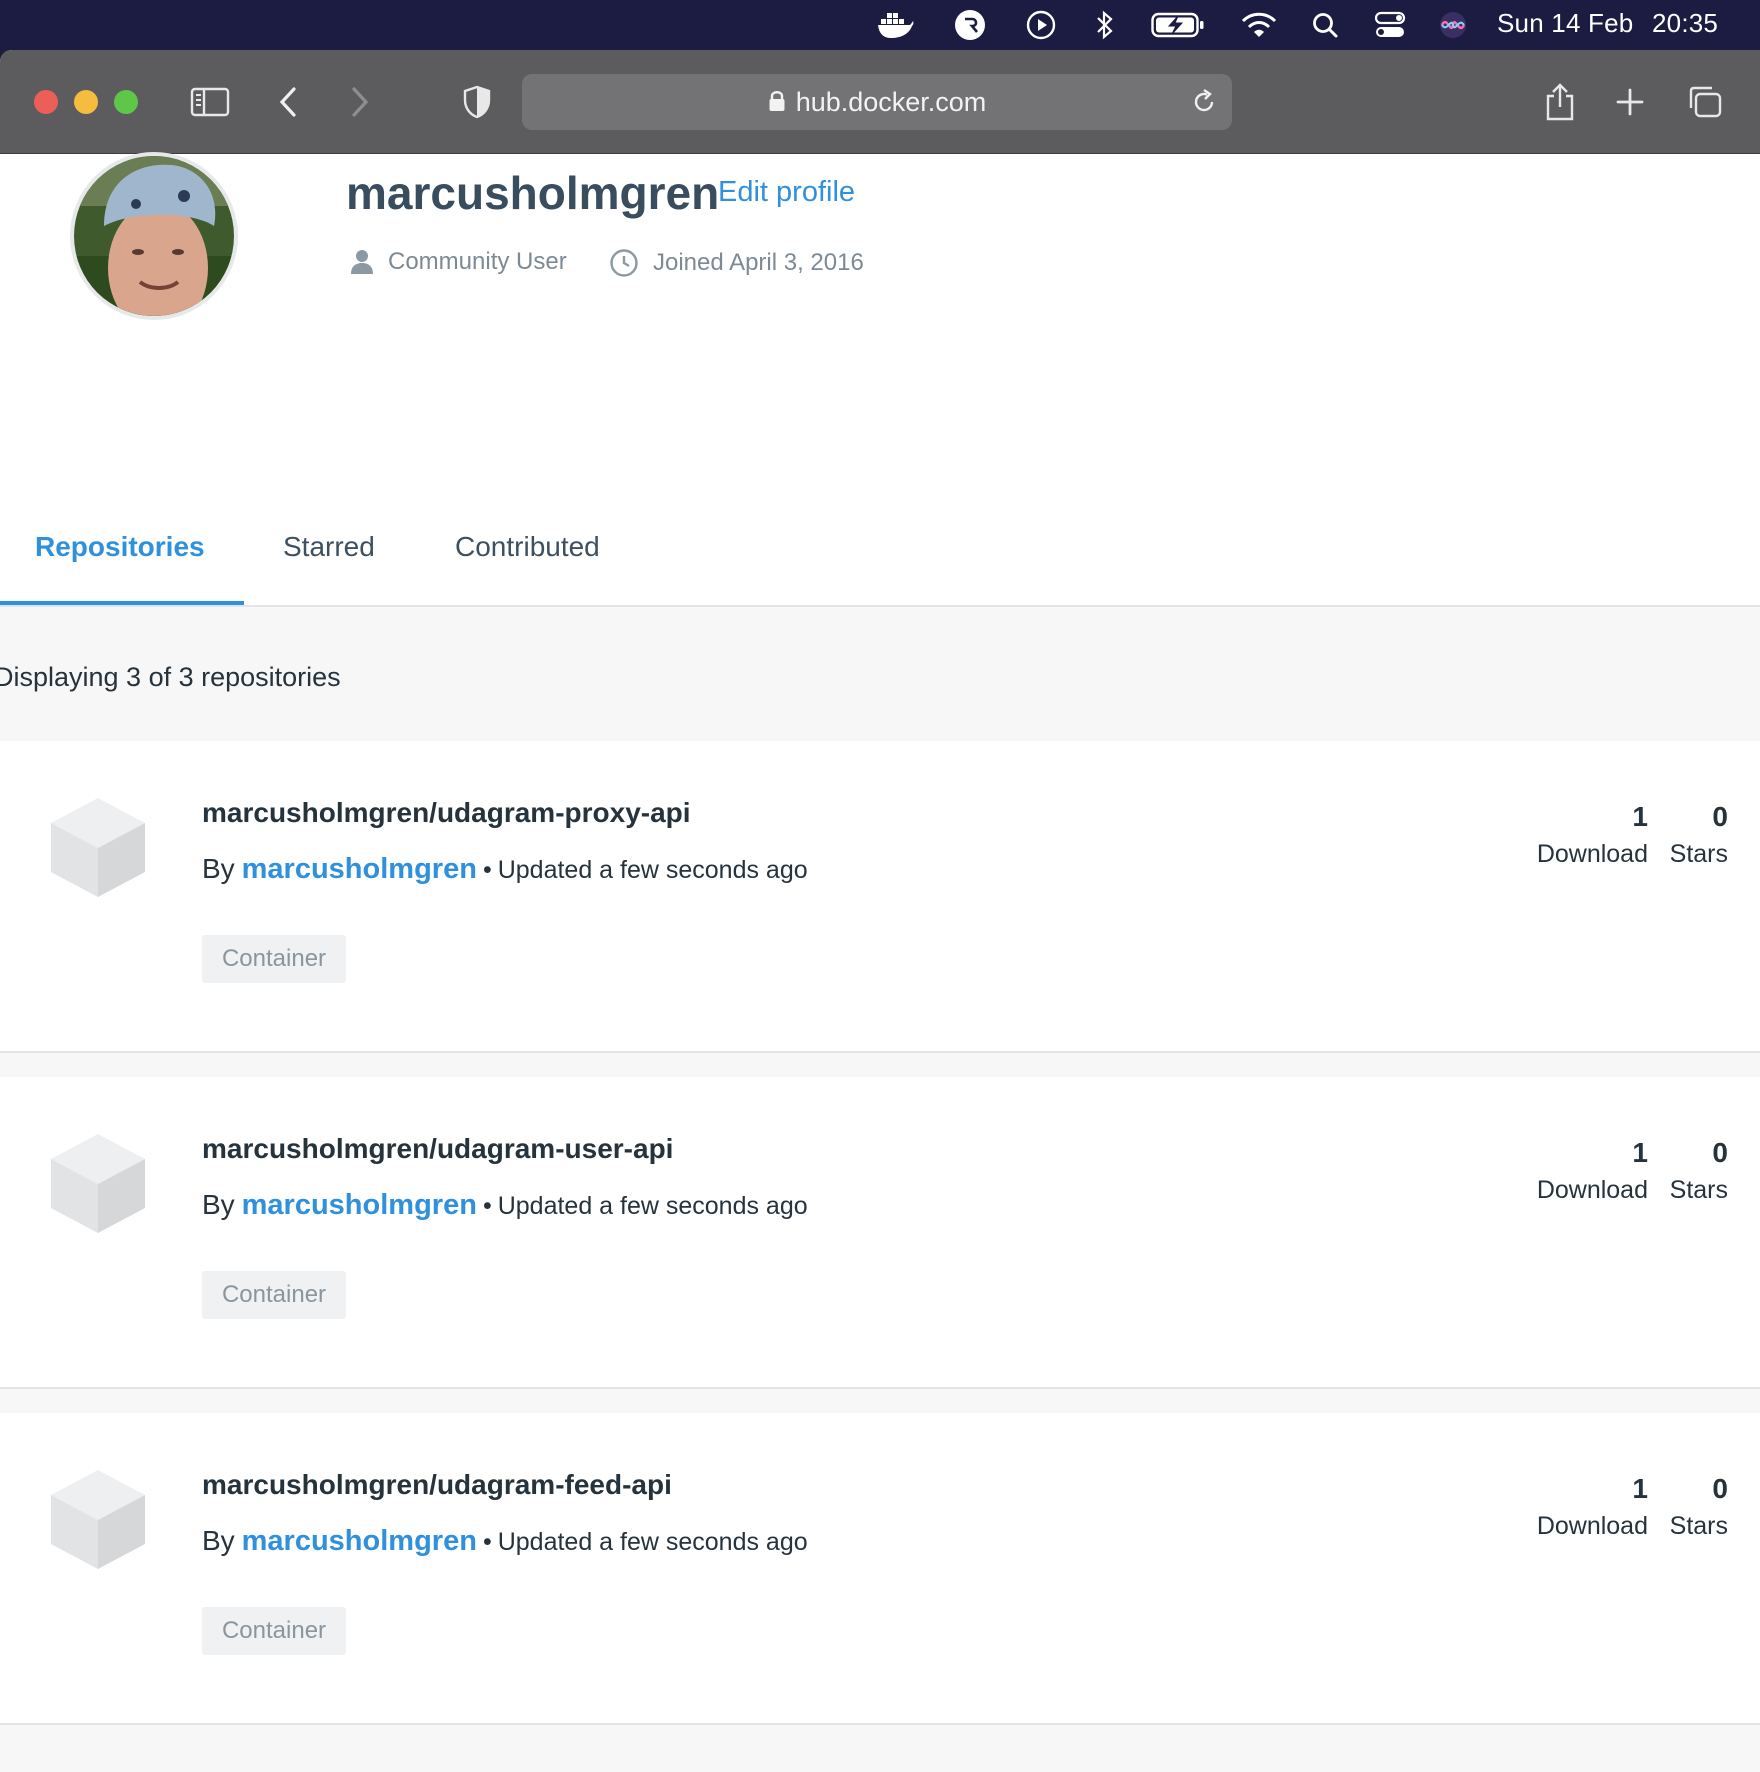 Image resolution: width=1760 pixels, height=1772 pixels. I want to click on back-icon, so click(289, 102).